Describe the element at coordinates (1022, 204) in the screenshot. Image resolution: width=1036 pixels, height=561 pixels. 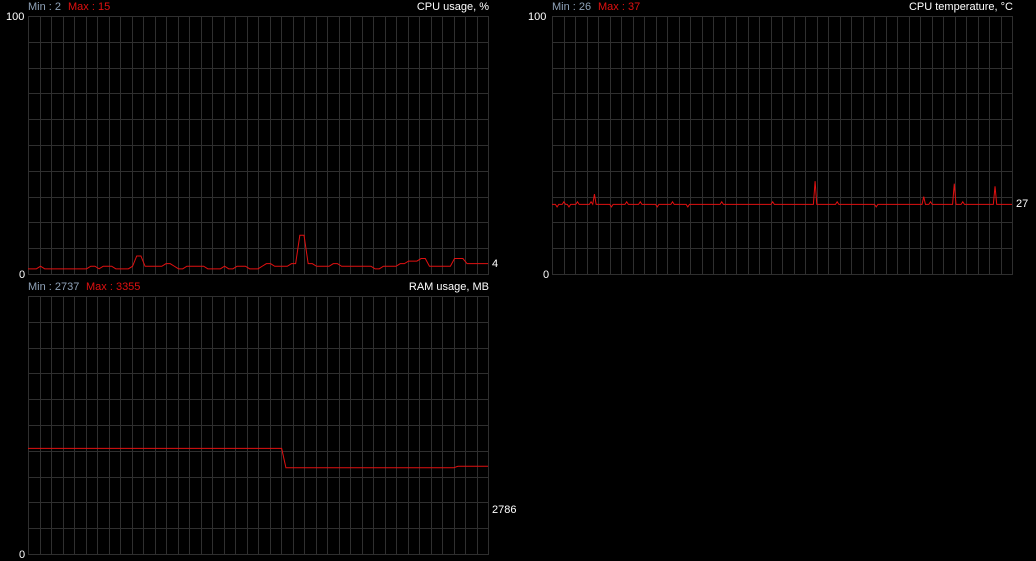
I see `current-value: 27` at that location.